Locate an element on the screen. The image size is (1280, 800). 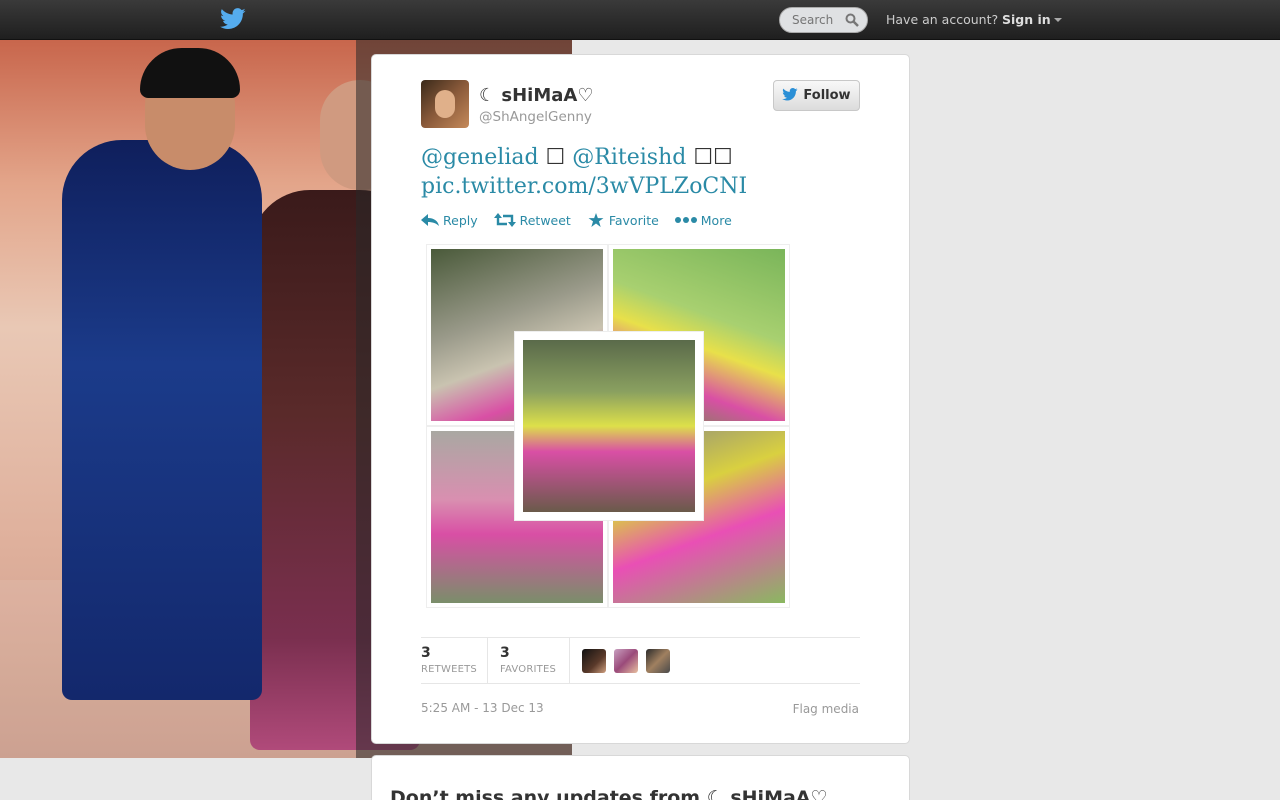
sign-in-dropdown: Sign in is located at coordinates (1032, 19).